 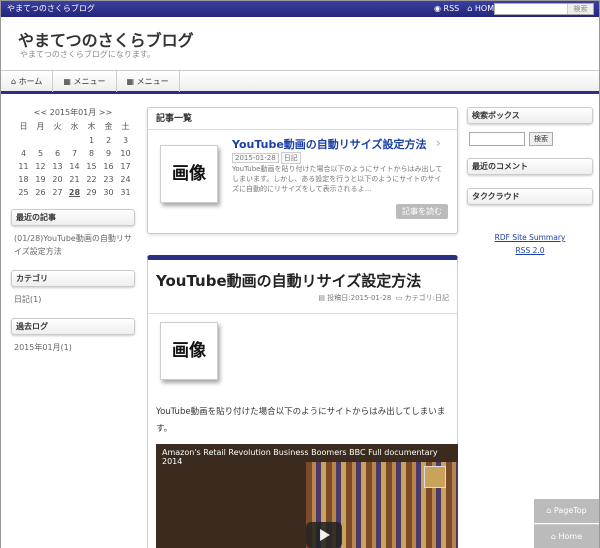 I want to click on calendar-day: 24, so click(x=125, y=179).